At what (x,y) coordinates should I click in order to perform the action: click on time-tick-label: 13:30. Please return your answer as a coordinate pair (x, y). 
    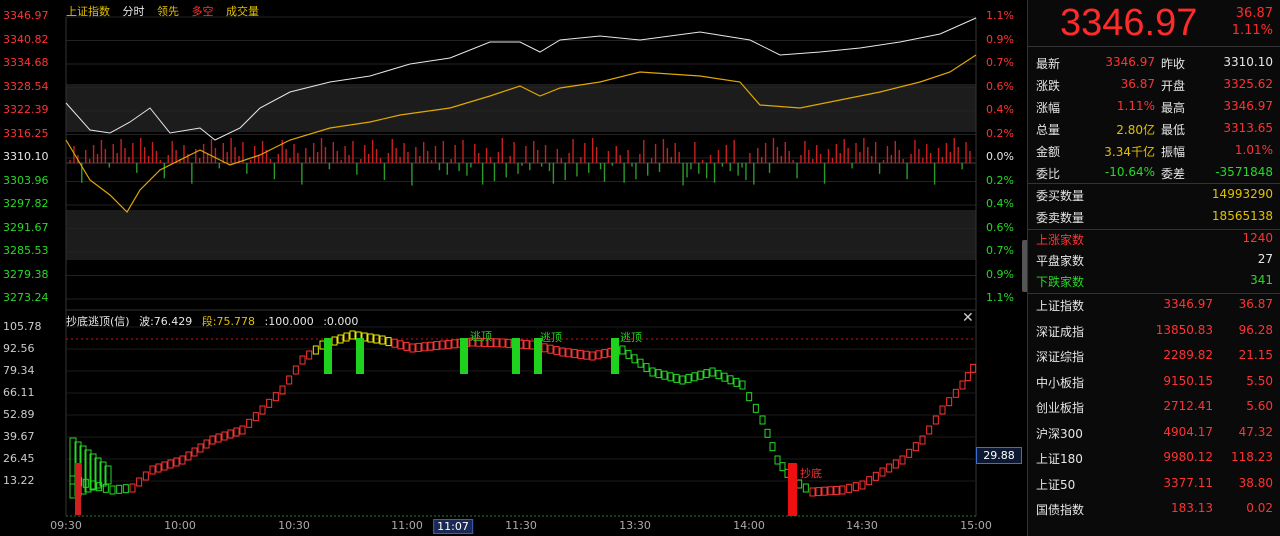
    Looking at the image, I should click on (635, 525).